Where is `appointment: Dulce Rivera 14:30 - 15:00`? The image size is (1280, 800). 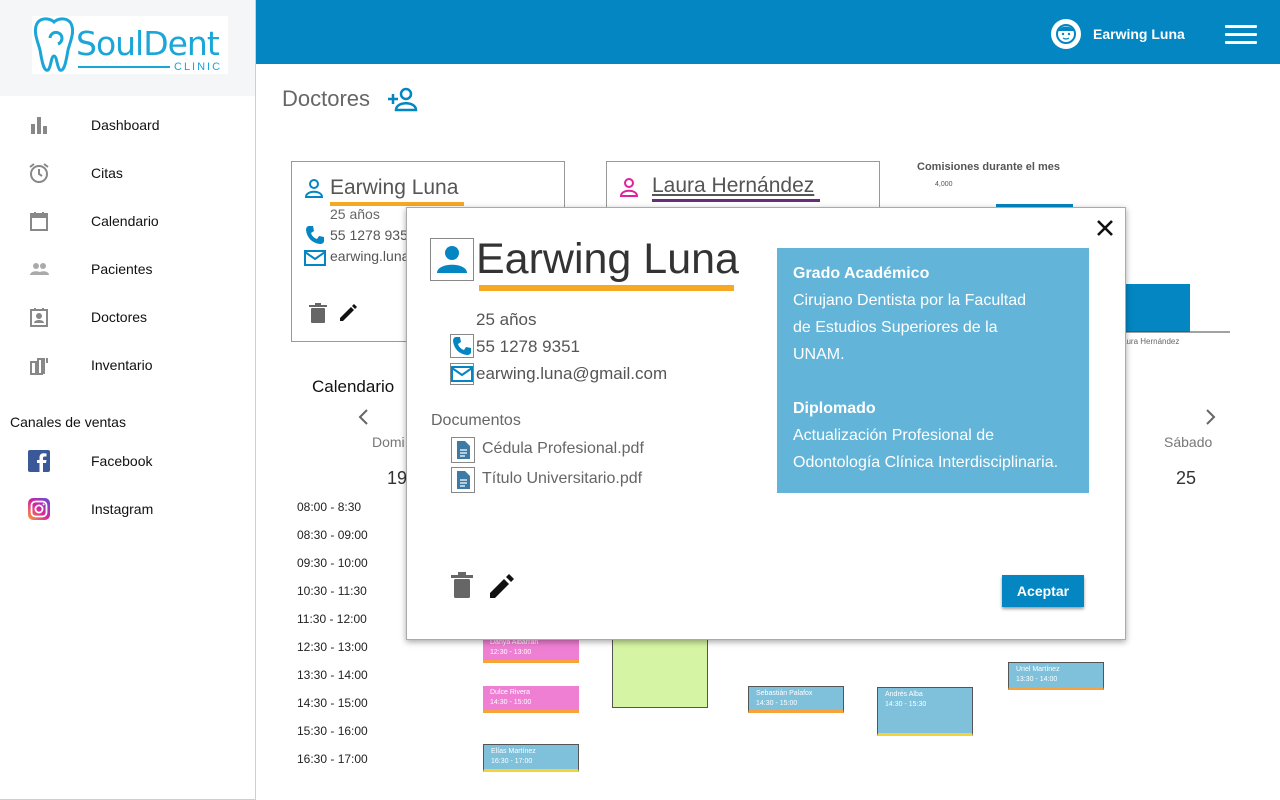
appointment: Dulce Rivera 14:30 - 15:00 is located at coordinates (531, 699).